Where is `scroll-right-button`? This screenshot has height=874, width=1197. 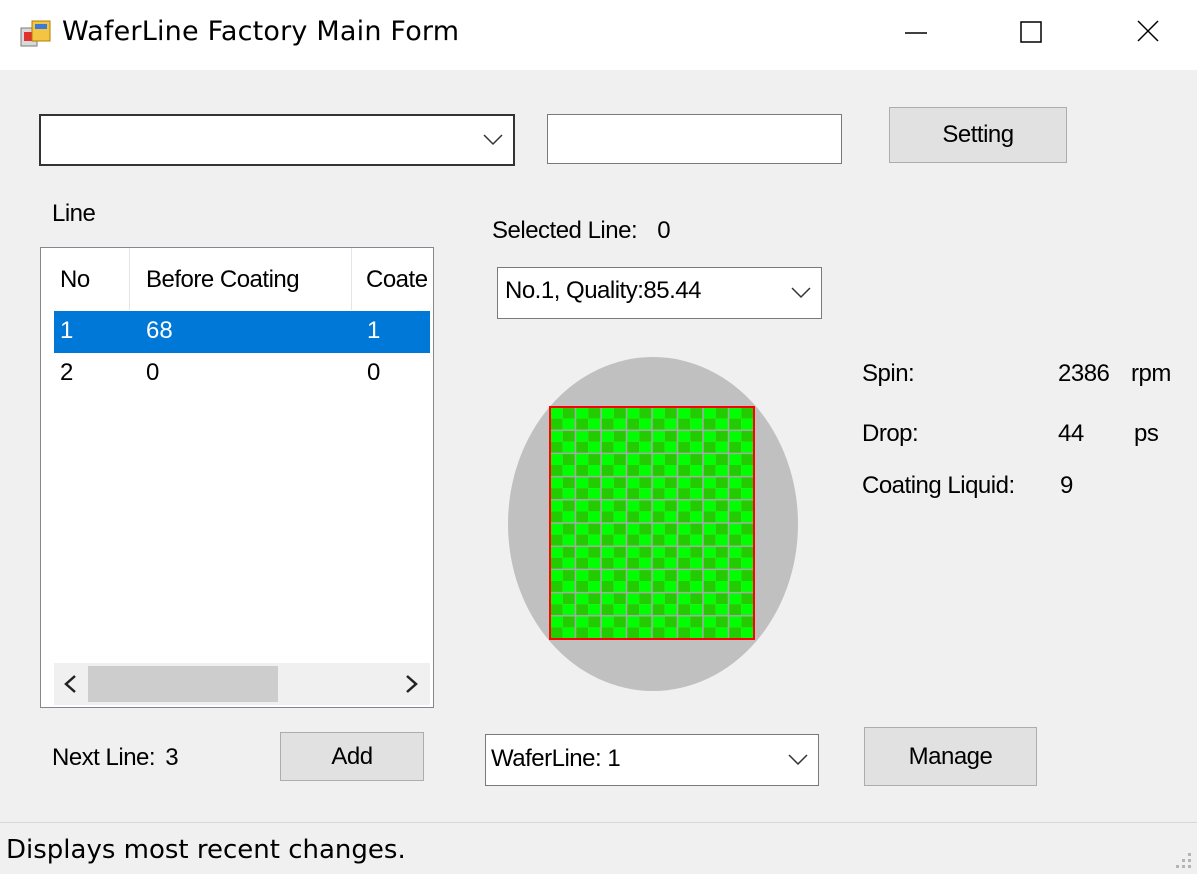 scroll-right-button is located at coordinates (413, 684).